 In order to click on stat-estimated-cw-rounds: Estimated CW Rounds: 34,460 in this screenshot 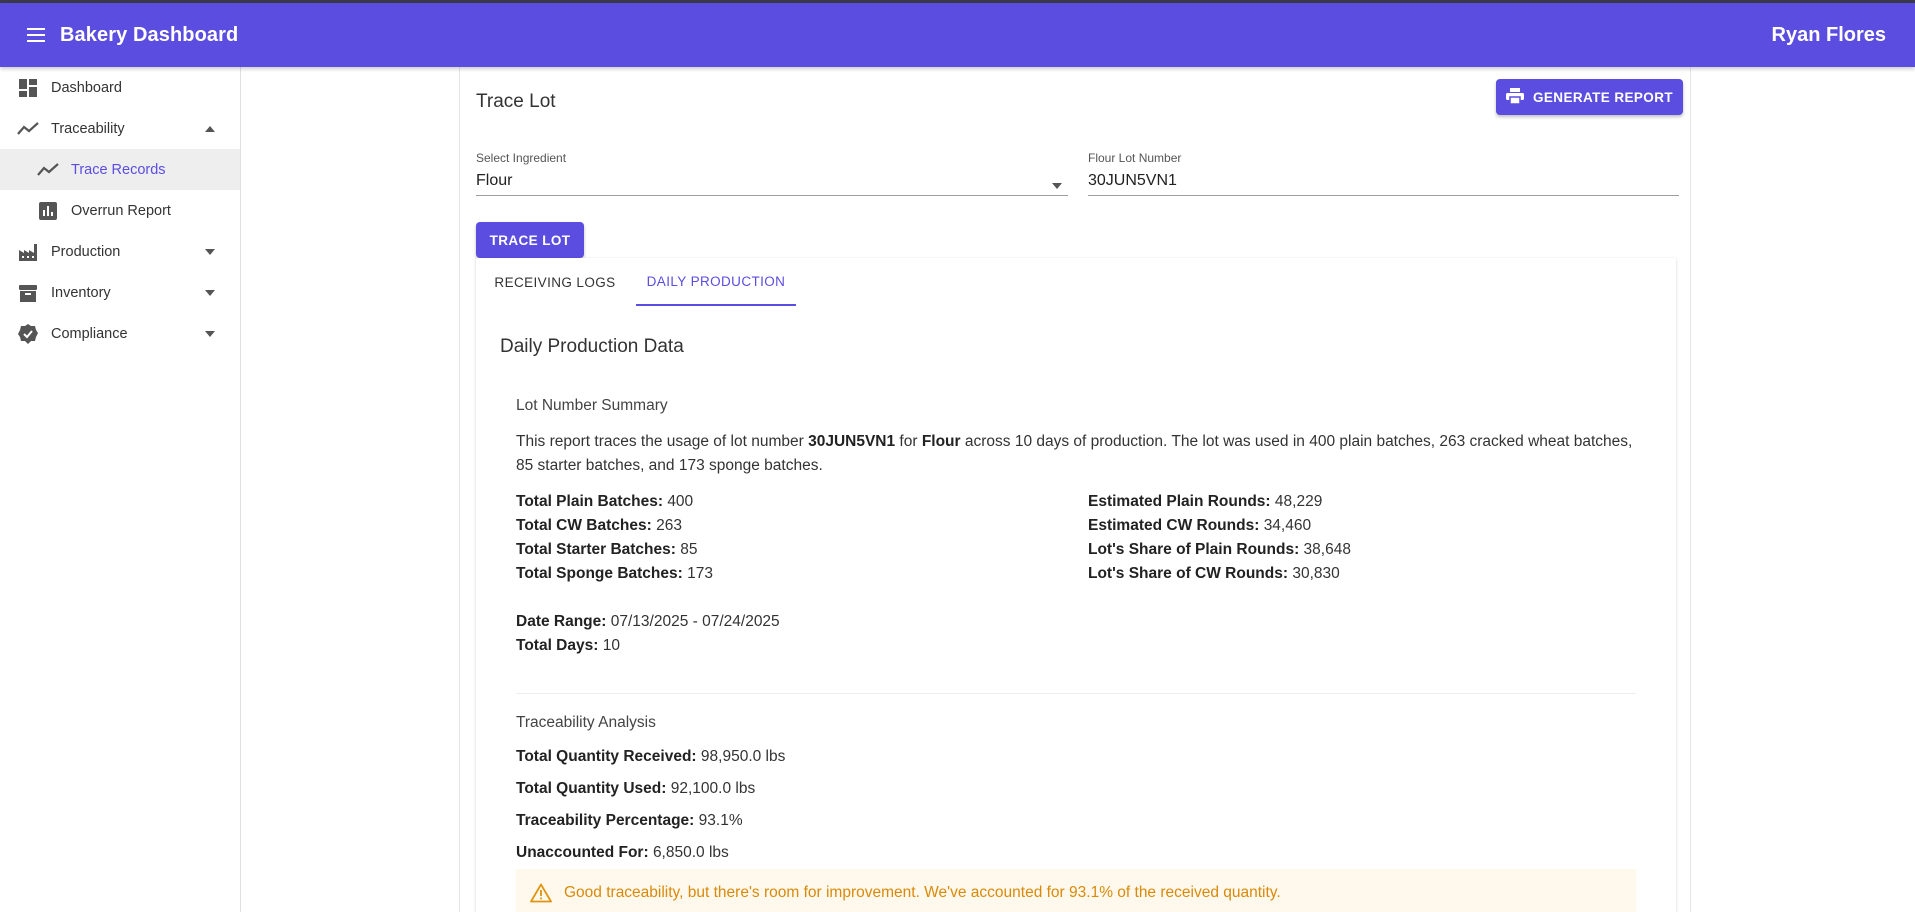, I will do `click(1199, 526)`.